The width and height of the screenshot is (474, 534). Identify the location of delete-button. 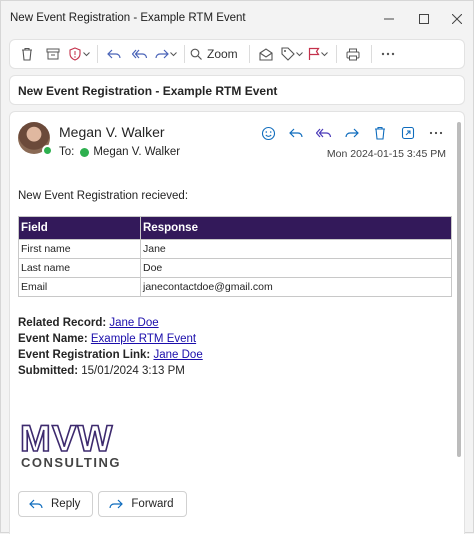
(27, 54).